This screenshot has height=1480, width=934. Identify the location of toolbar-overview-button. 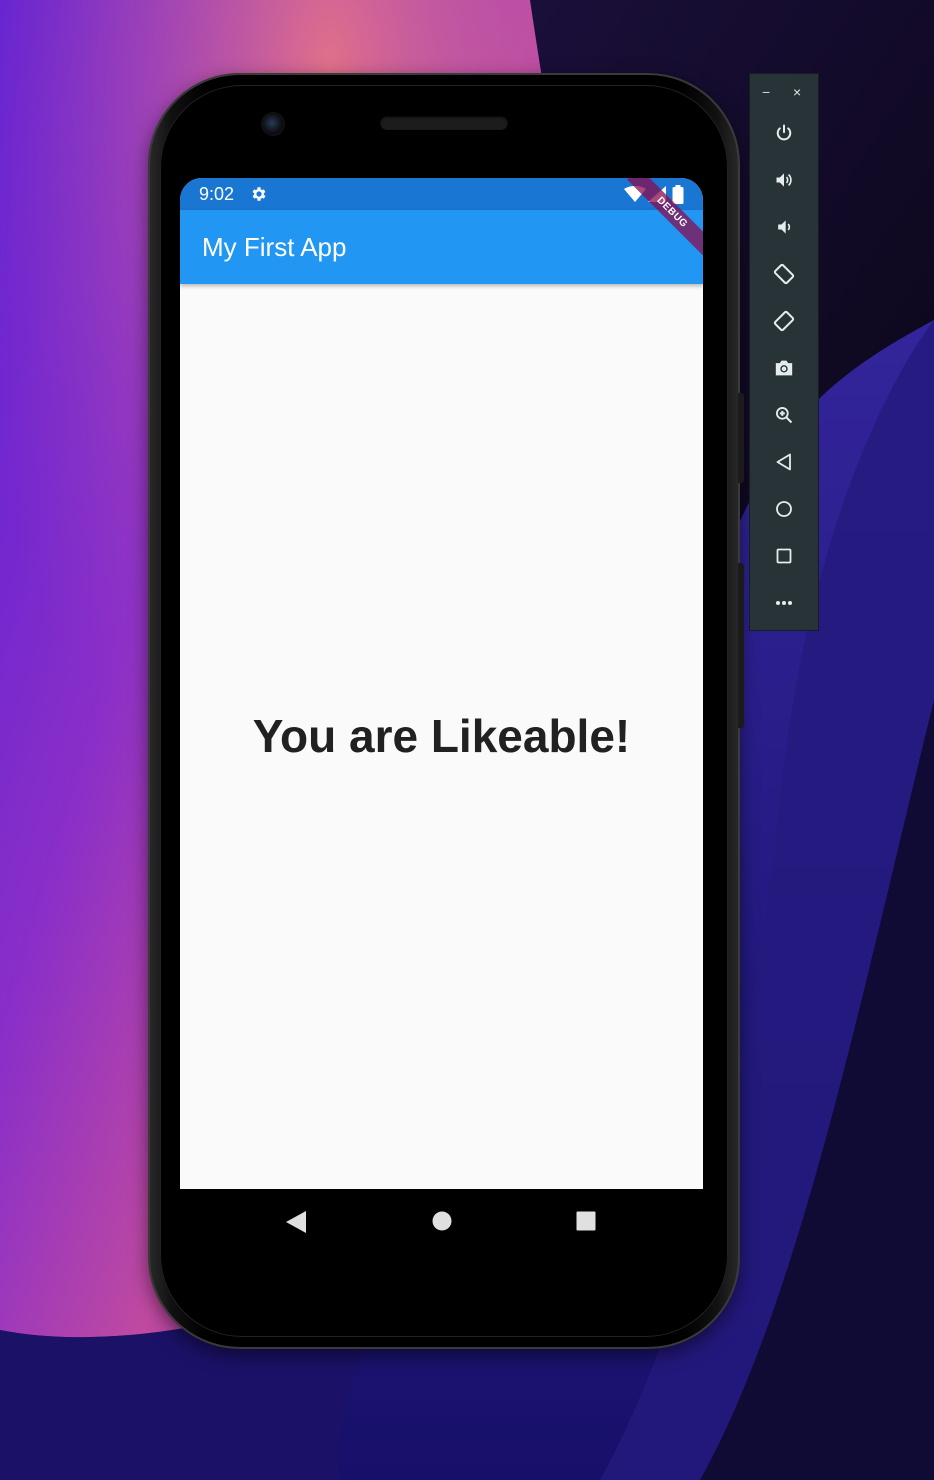
(784, 556).